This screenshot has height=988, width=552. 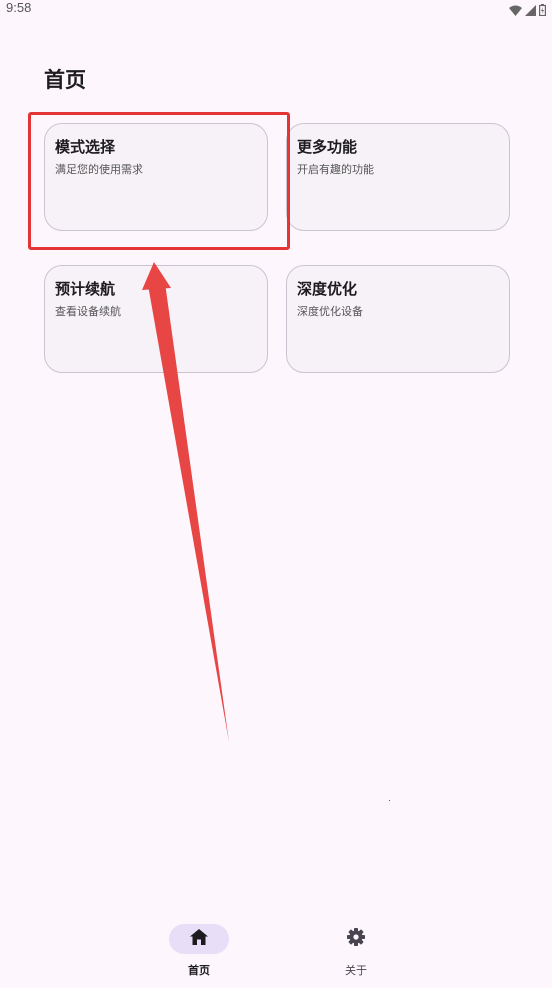 What do you see at coordinates (276, 949) in the screenshot?
I see `bottom-nav: 首页 关于` at bounding box center [276, 949].